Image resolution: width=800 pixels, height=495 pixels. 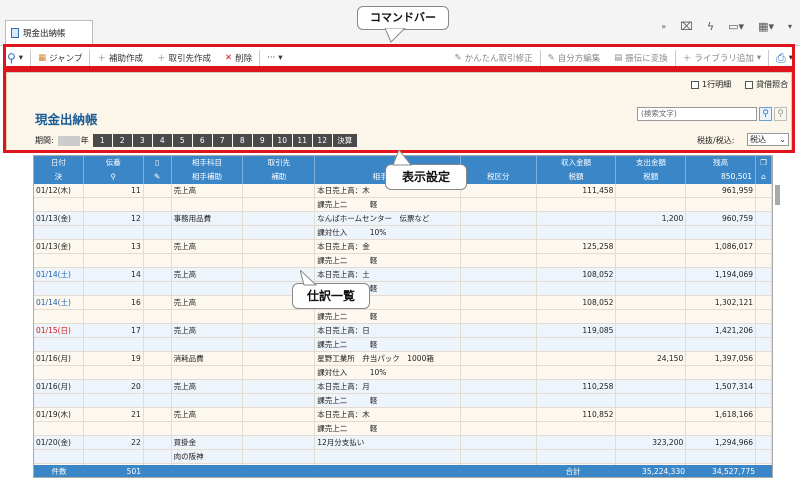 I want to click on callout-arrow, so click(x=395, y=35).